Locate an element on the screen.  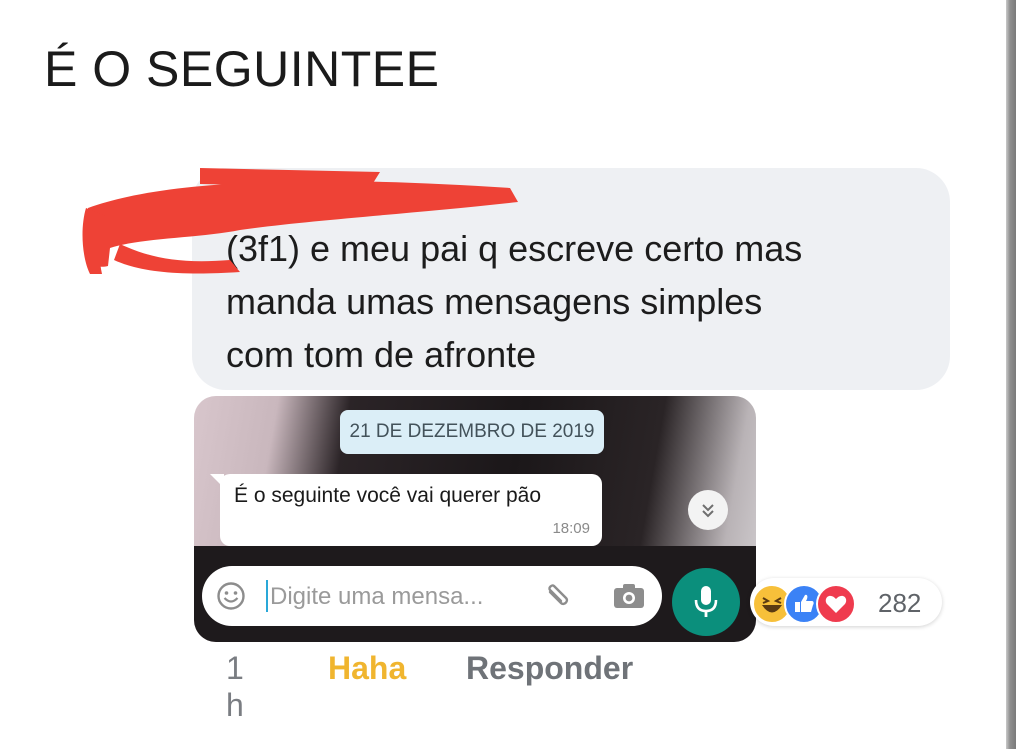
message-time: 18:09 is located at coordinates (571, 528).